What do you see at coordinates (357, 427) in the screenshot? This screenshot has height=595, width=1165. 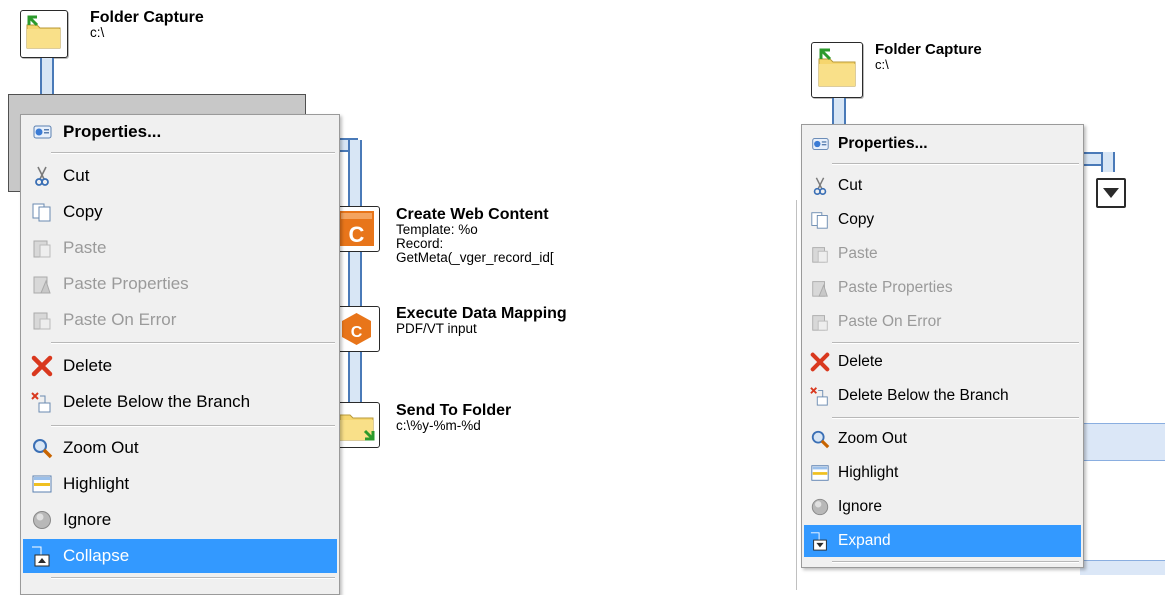 I see `folder-send-icon` at bounding box center [357, 427].